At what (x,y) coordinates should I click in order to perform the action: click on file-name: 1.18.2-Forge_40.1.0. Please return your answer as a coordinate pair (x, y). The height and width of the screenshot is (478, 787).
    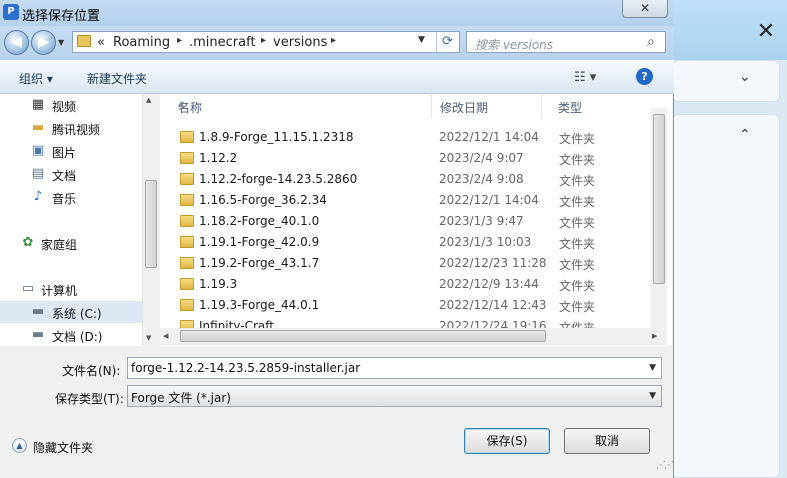
    Looking at the image, I should click on (259, 221).